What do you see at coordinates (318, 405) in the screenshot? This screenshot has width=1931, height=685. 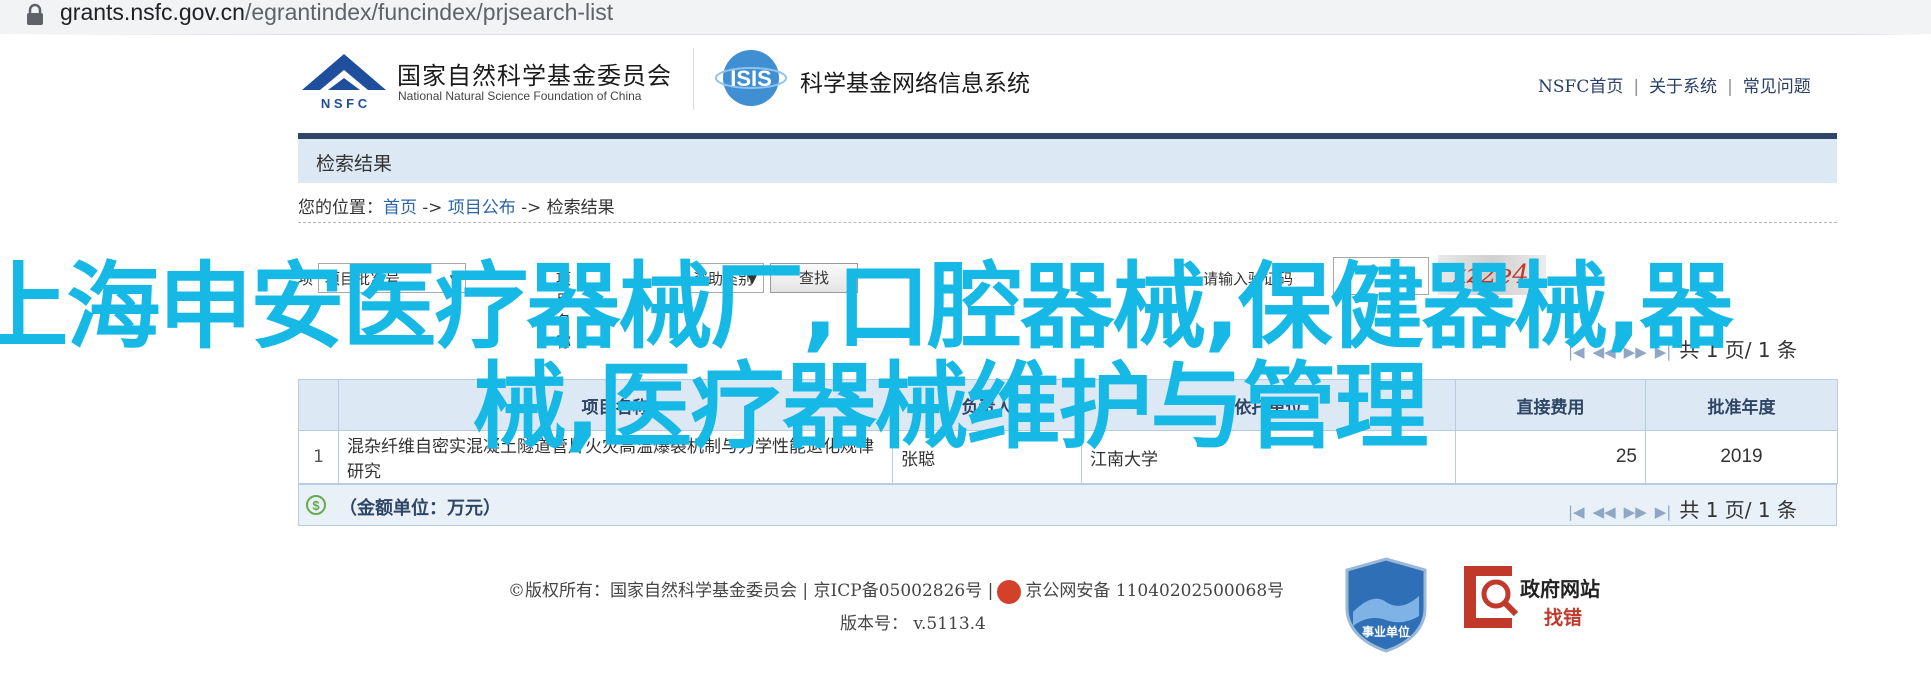 I see `col-header-index` at bounding box center [318, 405].